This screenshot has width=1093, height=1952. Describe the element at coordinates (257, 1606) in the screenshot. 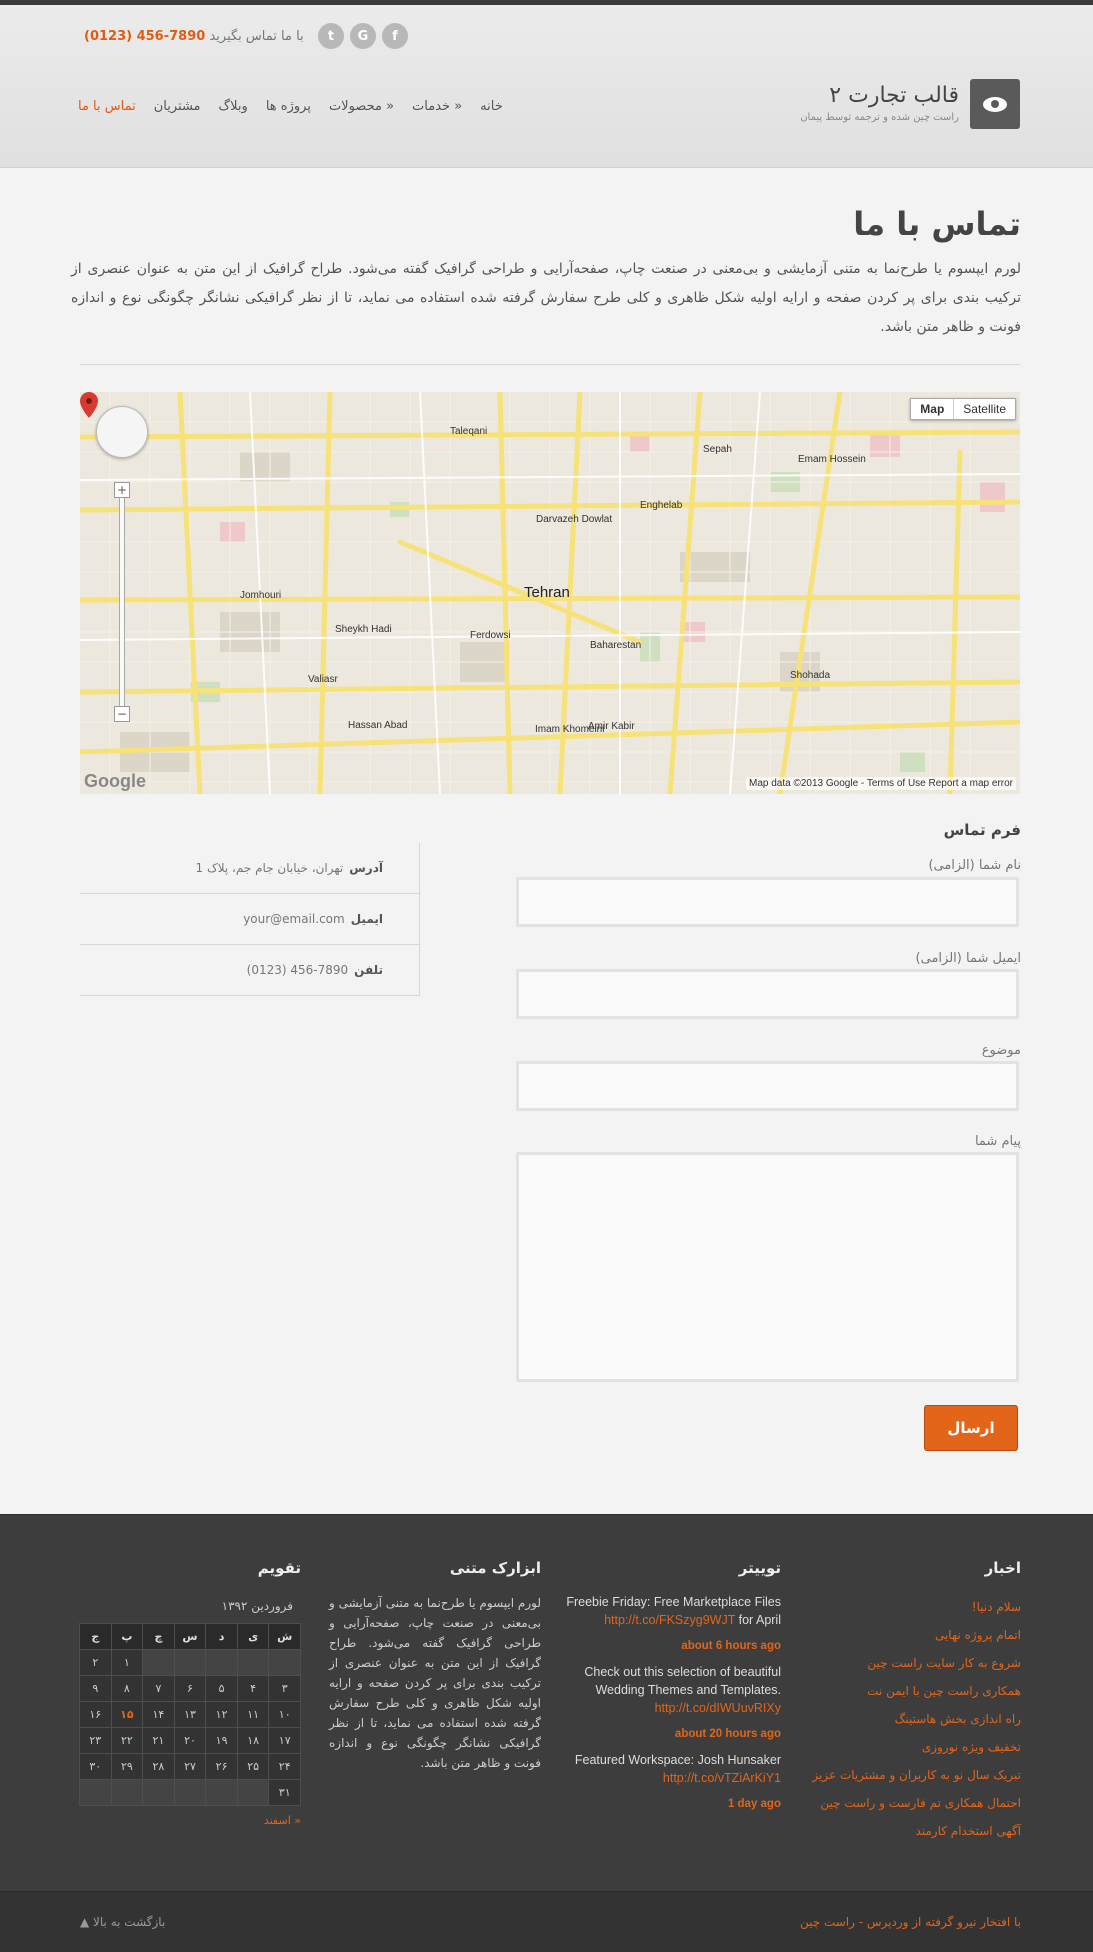

I see `calendar-caption: فروردین ۱۳۹۲` at that location.